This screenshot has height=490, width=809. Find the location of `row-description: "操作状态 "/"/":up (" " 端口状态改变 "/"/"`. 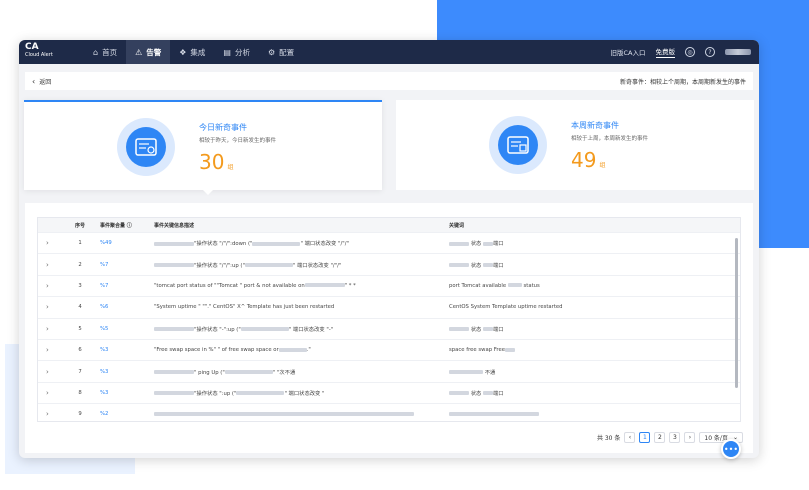

row-description: "操作状态 "/"/":up (" " 端口状态改变 "/"/" is located at coordinates (301, 265).